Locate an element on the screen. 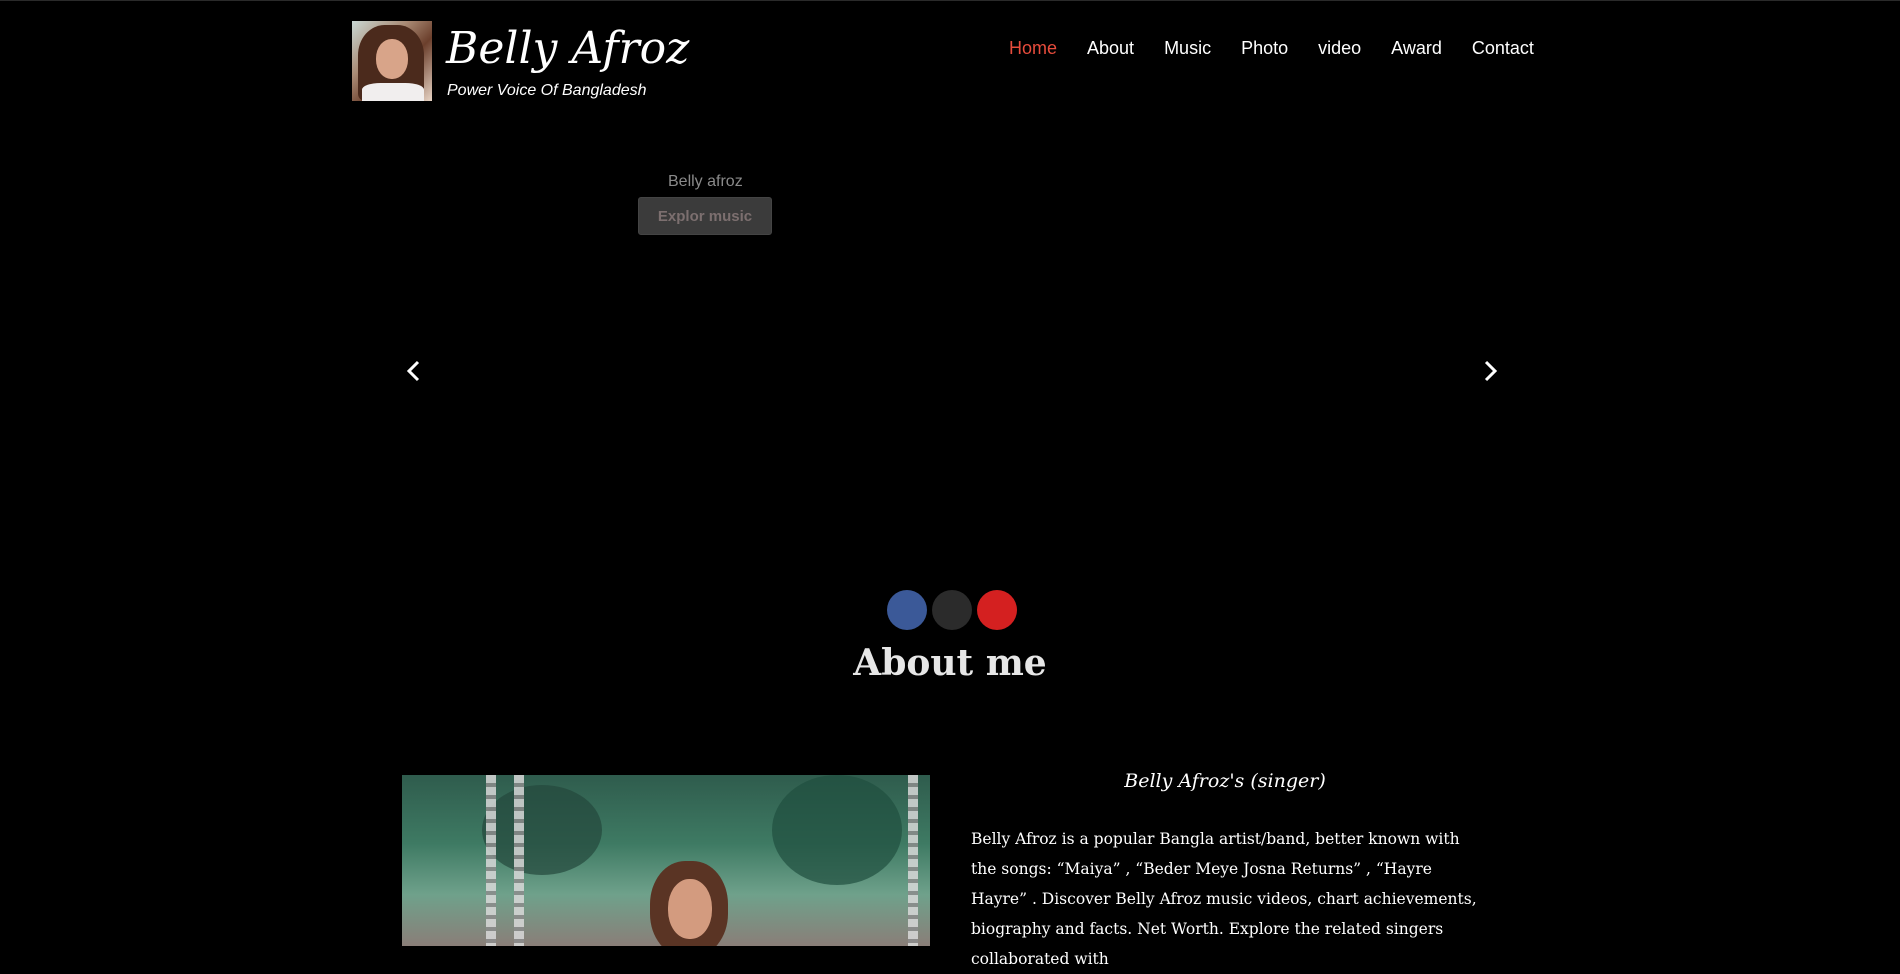 This screenshot has height=974, width=1900. carousel-next-icon is located at coordinates (1490, 371).